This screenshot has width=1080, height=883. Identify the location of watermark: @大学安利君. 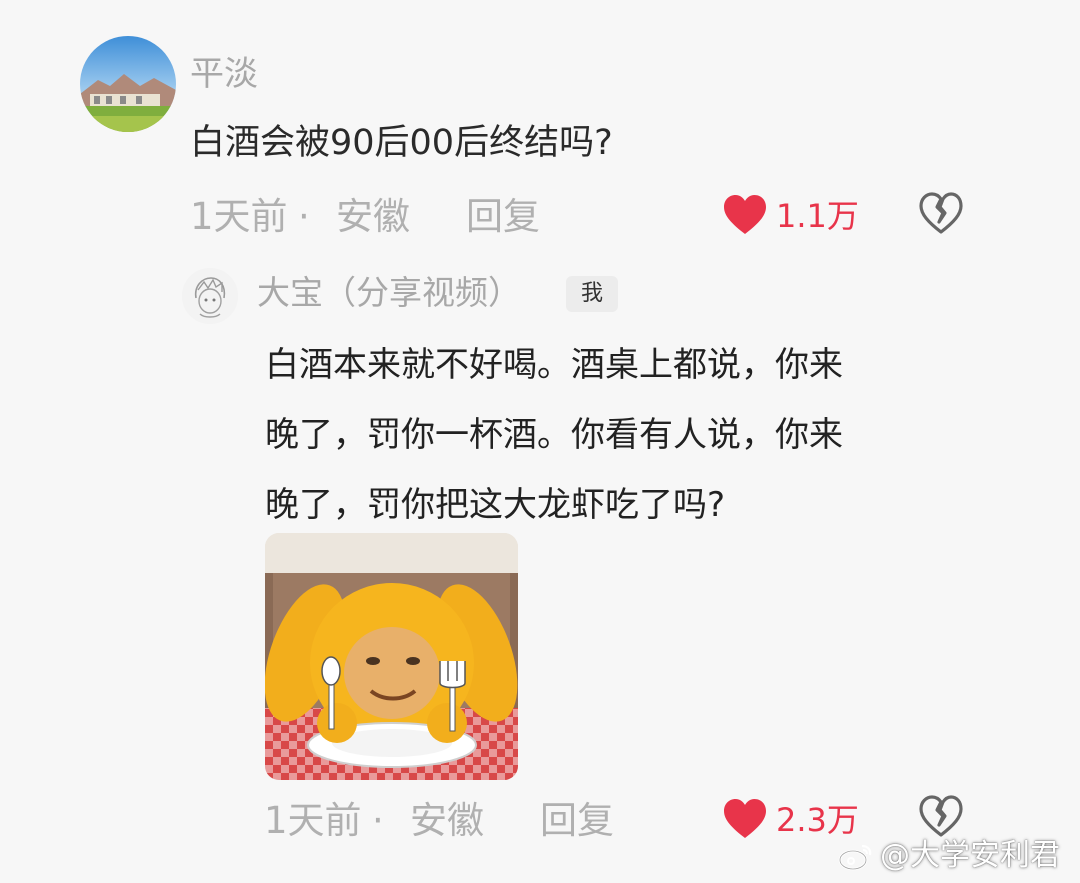
(970, 855).